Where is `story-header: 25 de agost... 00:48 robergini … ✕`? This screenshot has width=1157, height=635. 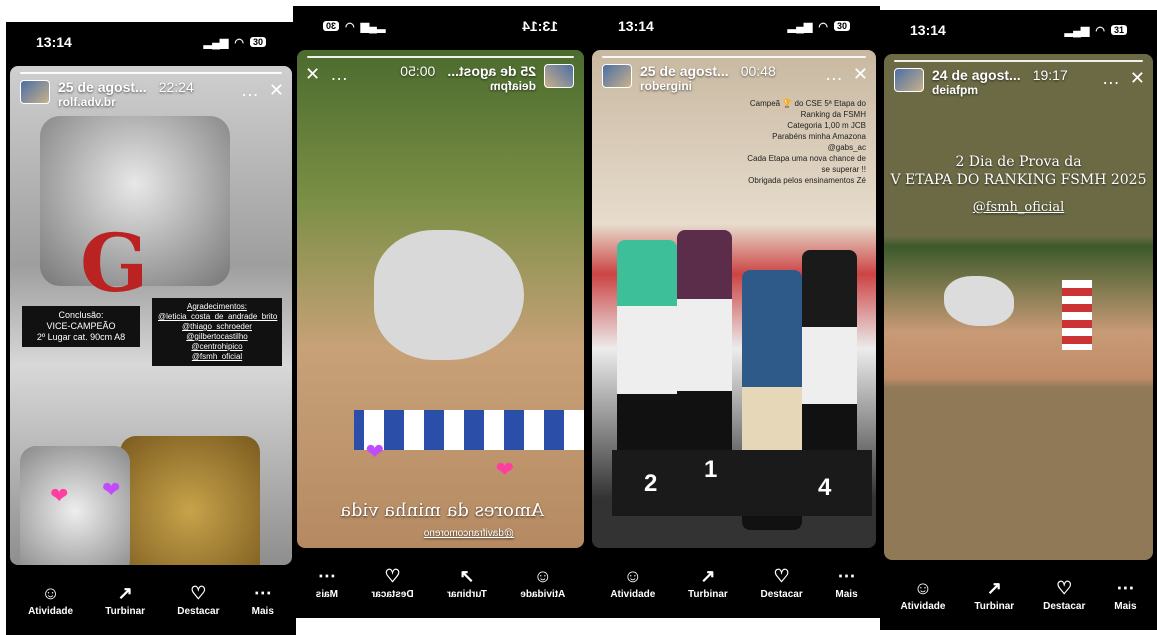
story-header: 25 de agost... 00:48 robergini … ✕ is located at coordinates (735, 79).